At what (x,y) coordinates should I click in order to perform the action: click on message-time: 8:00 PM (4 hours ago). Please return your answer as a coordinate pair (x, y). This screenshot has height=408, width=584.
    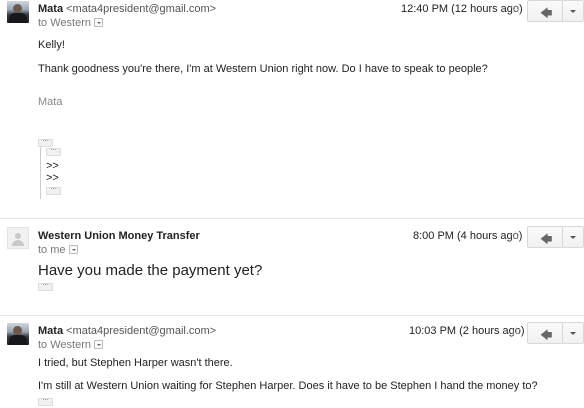
    Looking at the image, I should click on (468, 236).